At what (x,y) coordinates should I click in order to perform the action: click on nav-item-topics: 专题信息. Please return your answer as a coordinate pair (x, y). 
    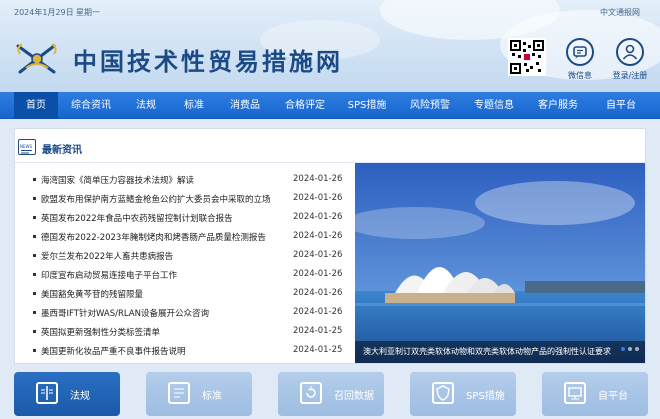
    Looking at the image, I should click on (494, 105).